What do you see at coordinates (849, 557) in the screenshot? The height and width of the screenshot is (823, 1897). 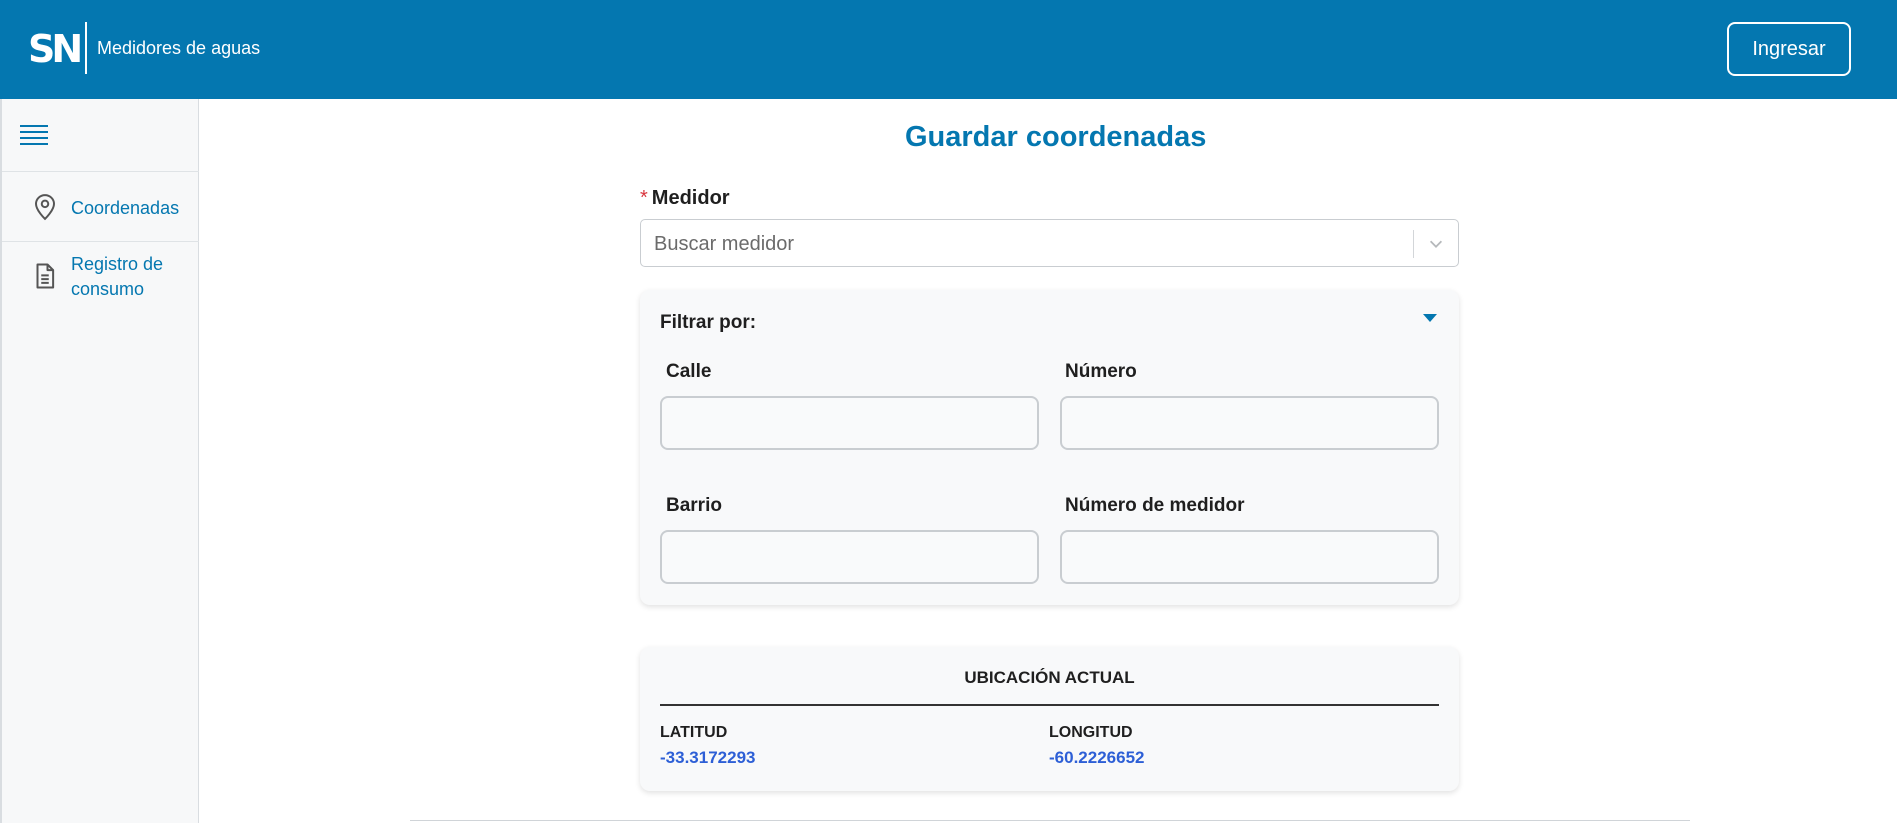 I see `barrio-input` at bounding box center [849, 557].